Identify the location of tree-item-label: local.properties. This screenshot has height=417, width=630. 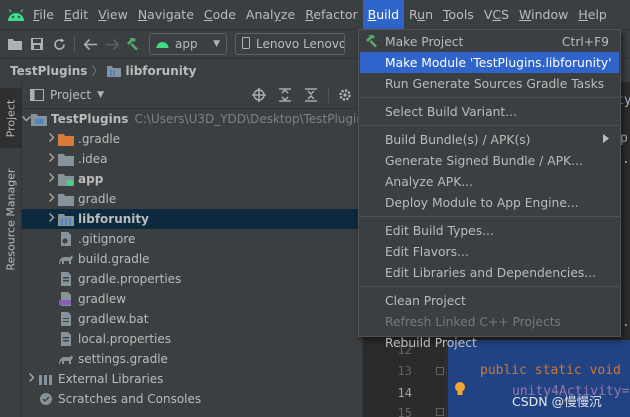
(125, 339).